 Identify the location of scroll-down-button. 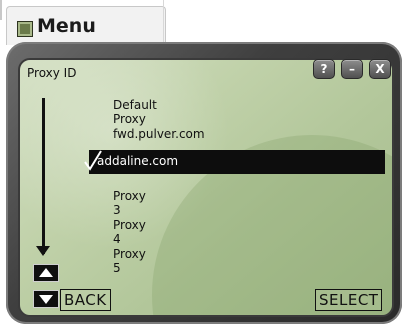
(46, 299).